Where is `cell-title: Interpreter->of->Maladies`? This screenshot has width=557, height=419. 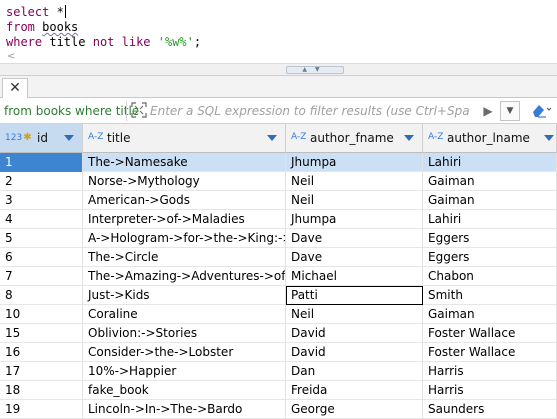 cell-title: Interpreter->of->Maladies is located at coordinates (184, 219).